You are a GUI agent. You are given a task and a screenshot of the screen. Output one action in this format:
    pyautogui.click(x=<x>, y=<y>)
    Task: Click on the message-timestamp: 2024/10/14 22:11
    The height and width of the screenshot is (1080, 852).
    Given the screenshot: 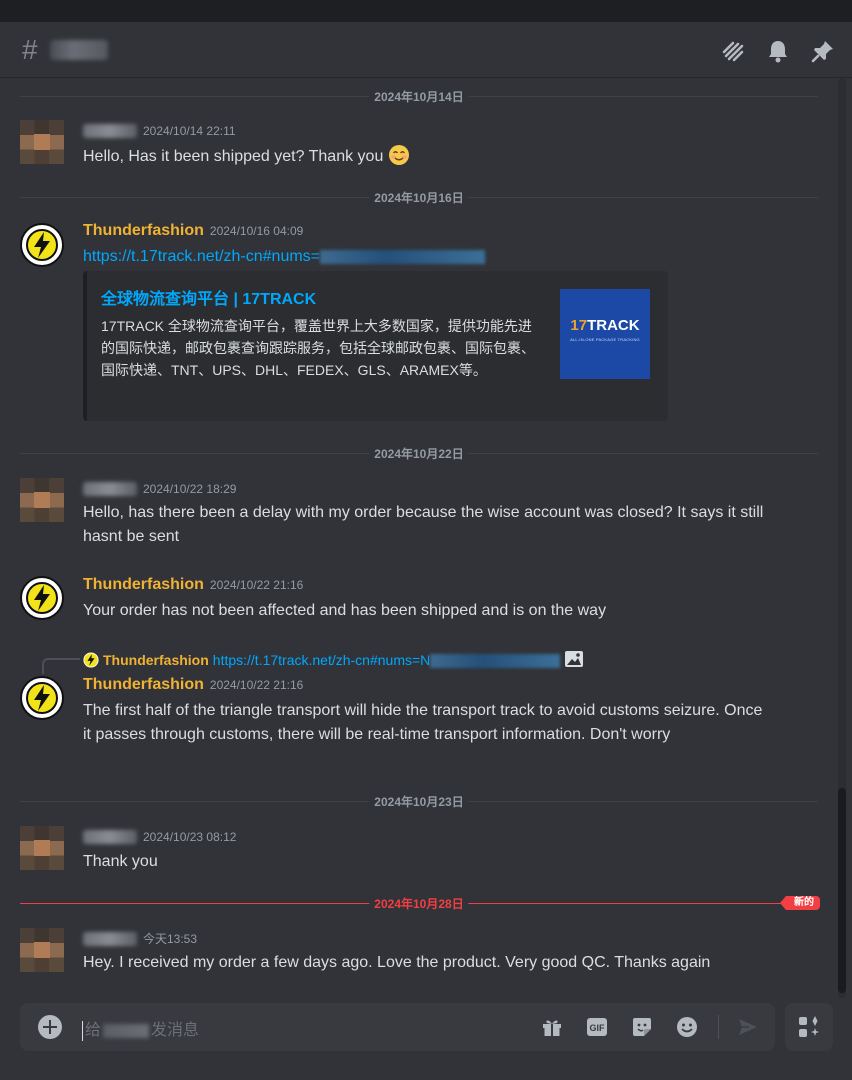 What is the action you would take?
    pyautogui.click(x=189, y=131)
    